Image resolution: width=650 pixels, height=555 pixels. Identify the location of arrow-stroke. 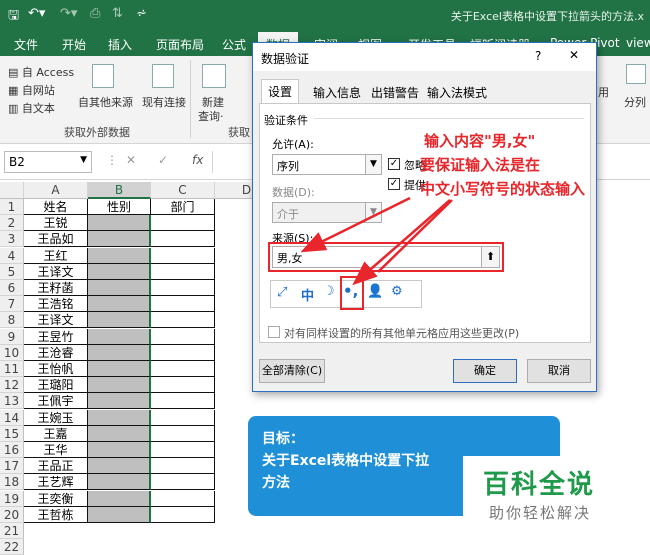
(415, 236).